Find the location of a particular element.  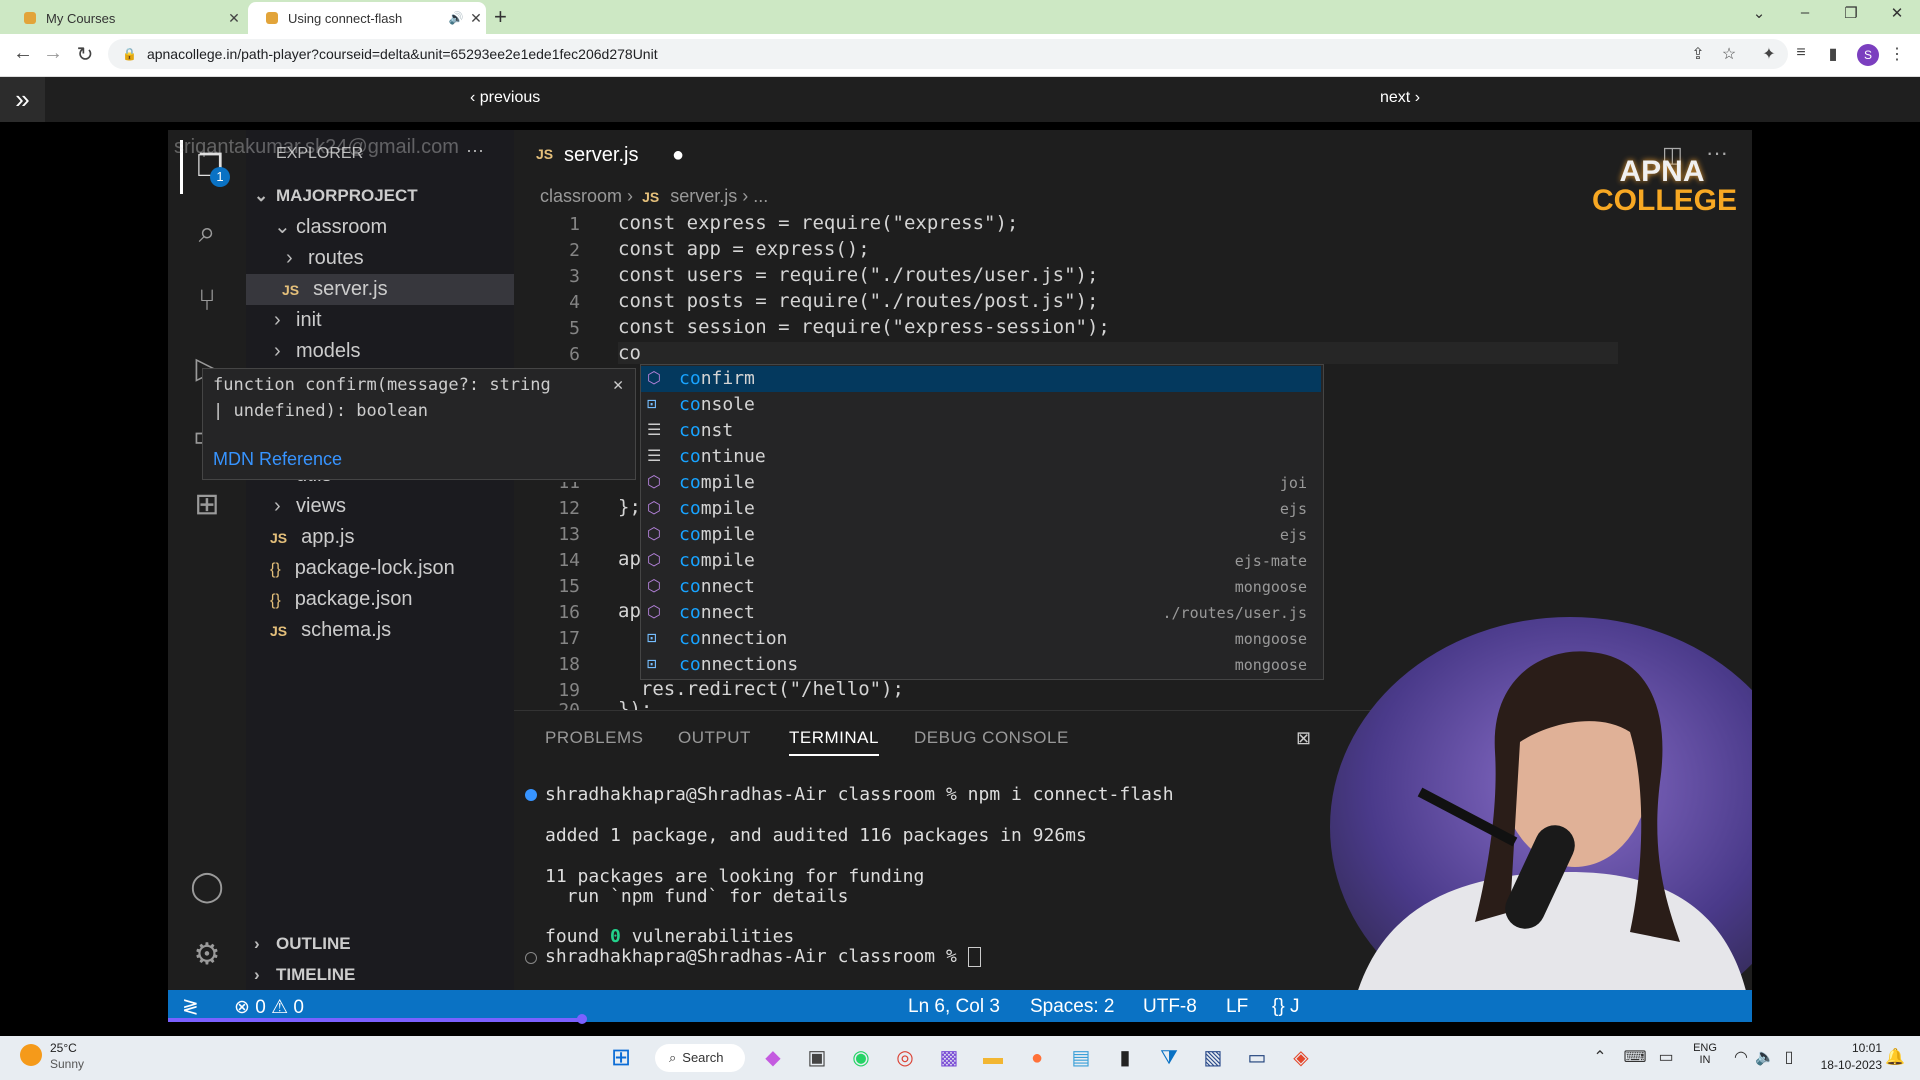

close-hover-icon: ✕ is located at coordinates (618, 385).